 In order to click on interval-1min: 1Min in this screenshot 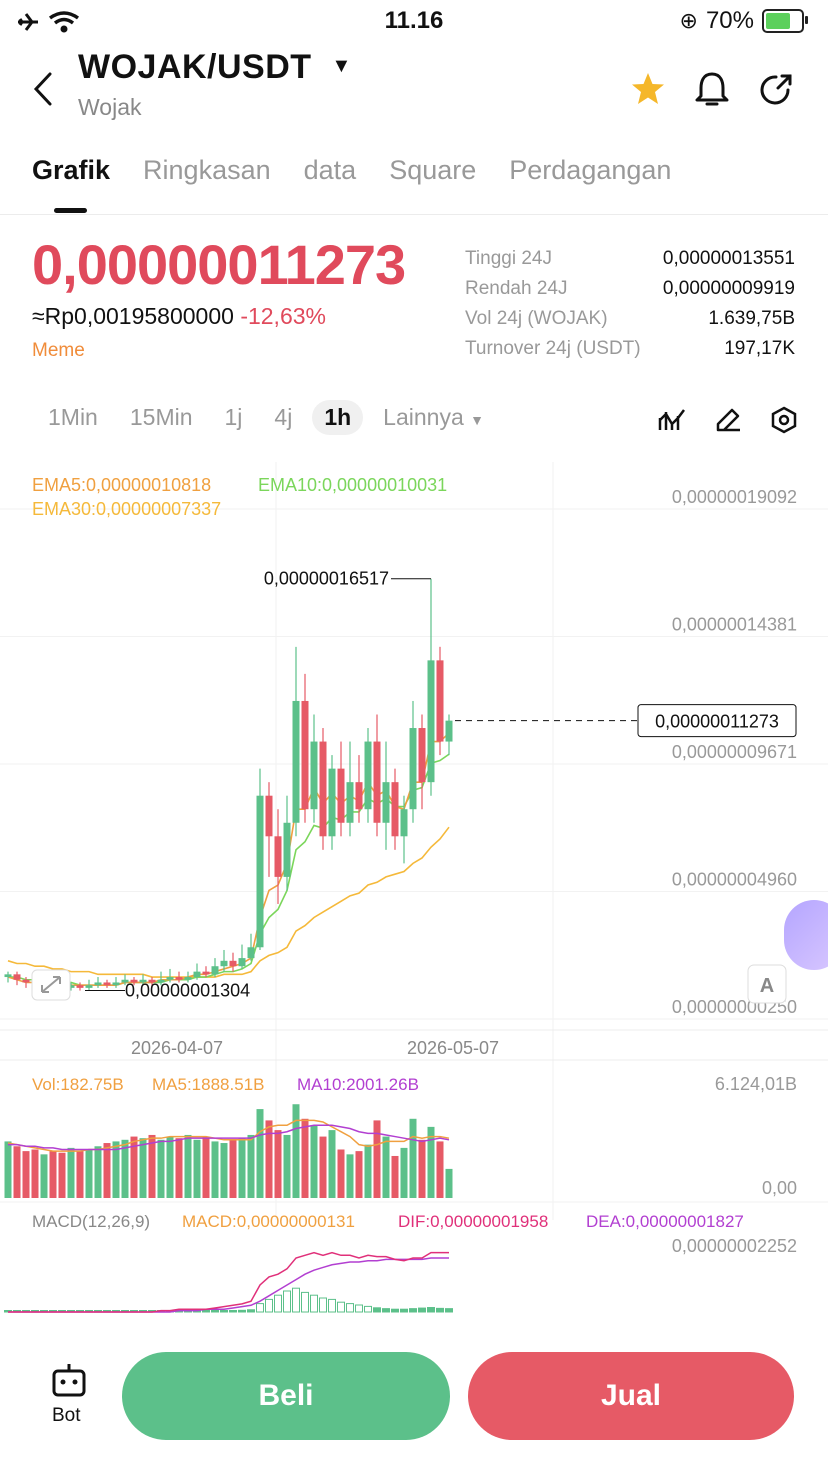, I will do `click(73, 417)`.